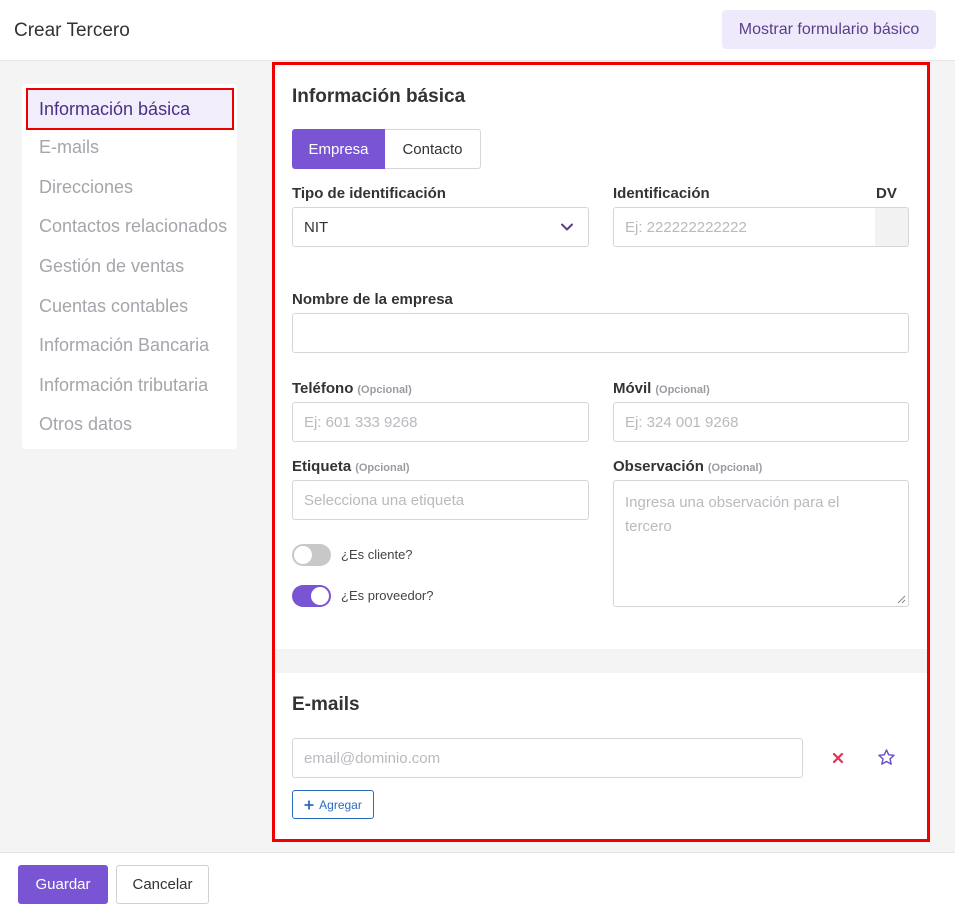  Describe the element at coordinates (601, 661) in the screenshot. I see `section-separator` at that location.